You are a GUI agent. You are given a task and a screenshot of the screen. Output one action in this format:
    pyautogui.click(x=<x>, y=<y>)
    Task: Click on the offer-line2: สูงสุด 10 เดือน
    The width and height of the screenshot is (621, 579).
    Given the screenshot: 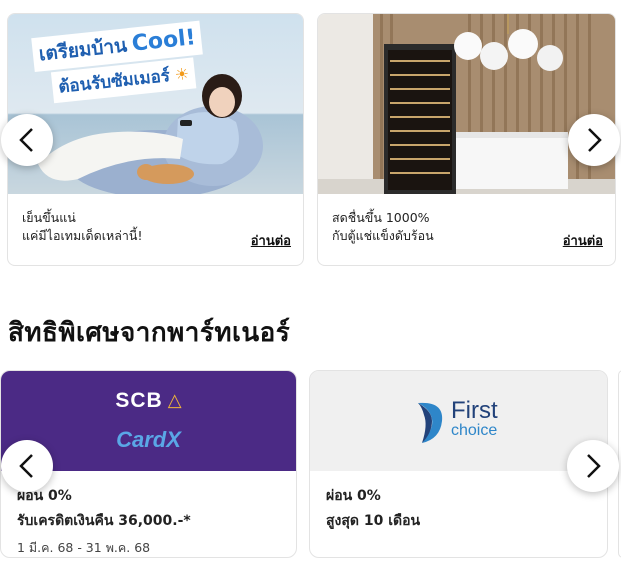 What is the action you would take?
    pyautogui.click(x=373, y=521)
    